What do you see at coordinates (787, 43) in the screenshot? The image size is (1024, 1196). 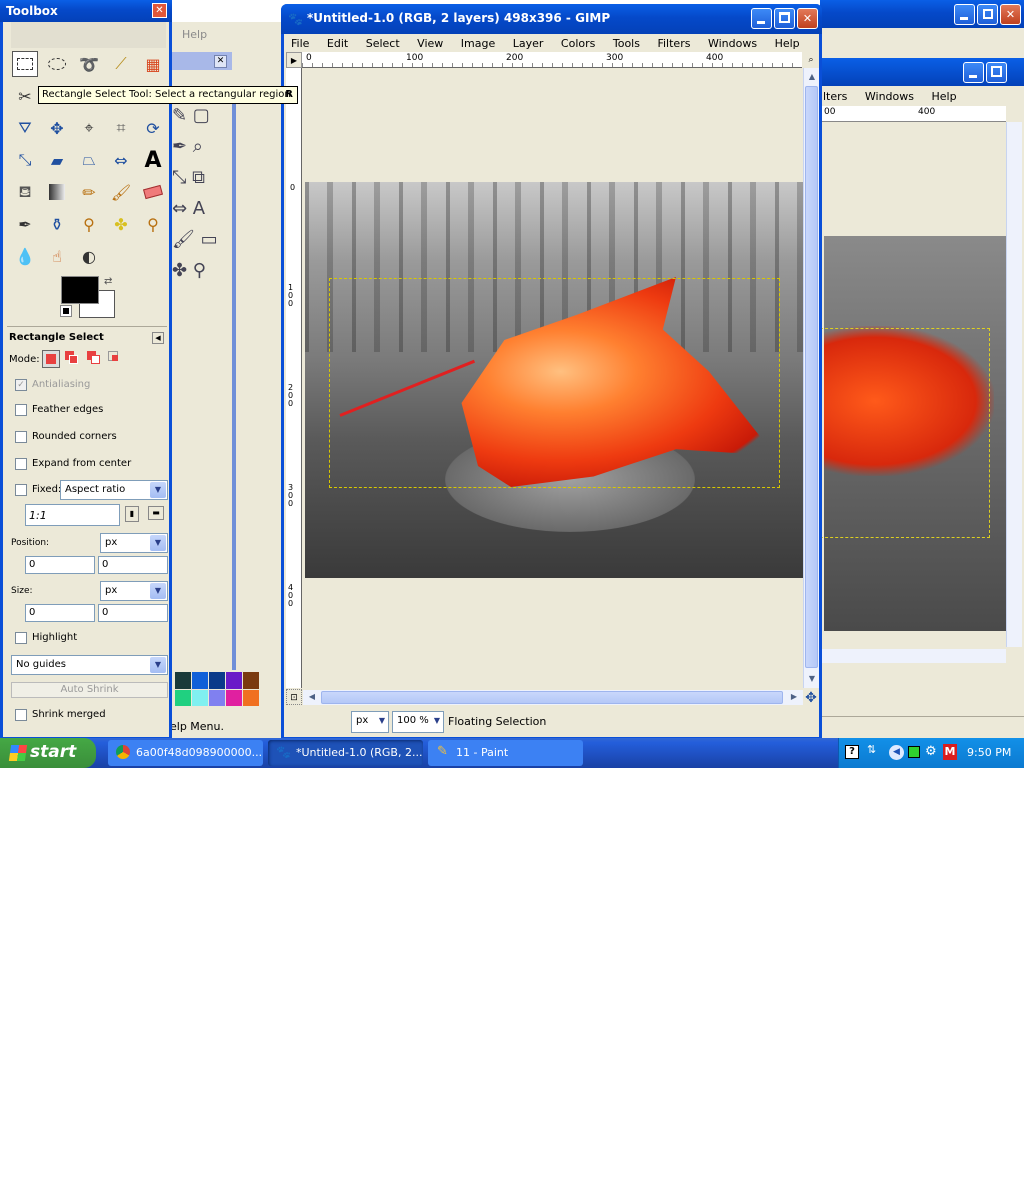 I see `menu-help: Help` at bounding box center [787, 43].